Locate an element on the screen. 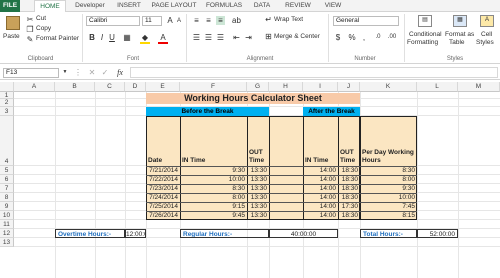 This screenshot has width=500, height=278. name-box-dropdown-icon: ▼ is located at coordinates (65, 72).